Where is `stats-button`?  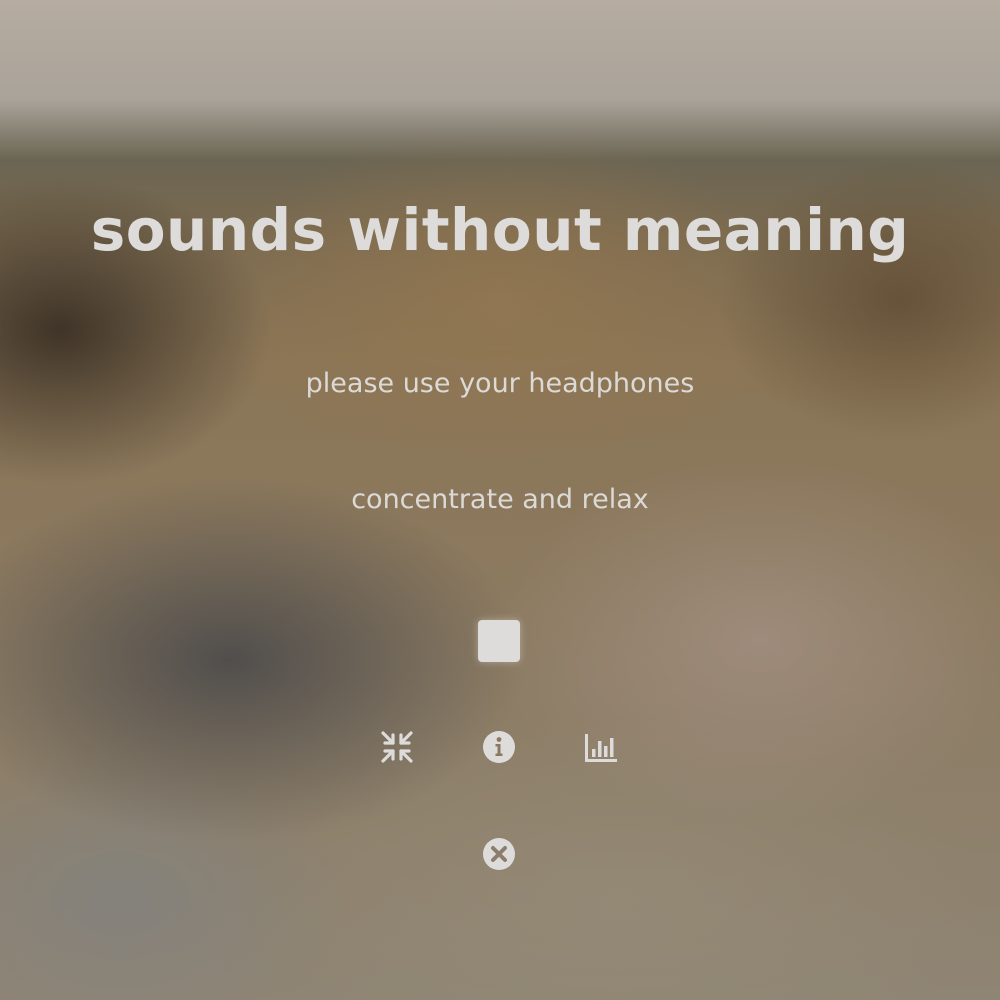 stats-button is located at coordinates (601, 747).